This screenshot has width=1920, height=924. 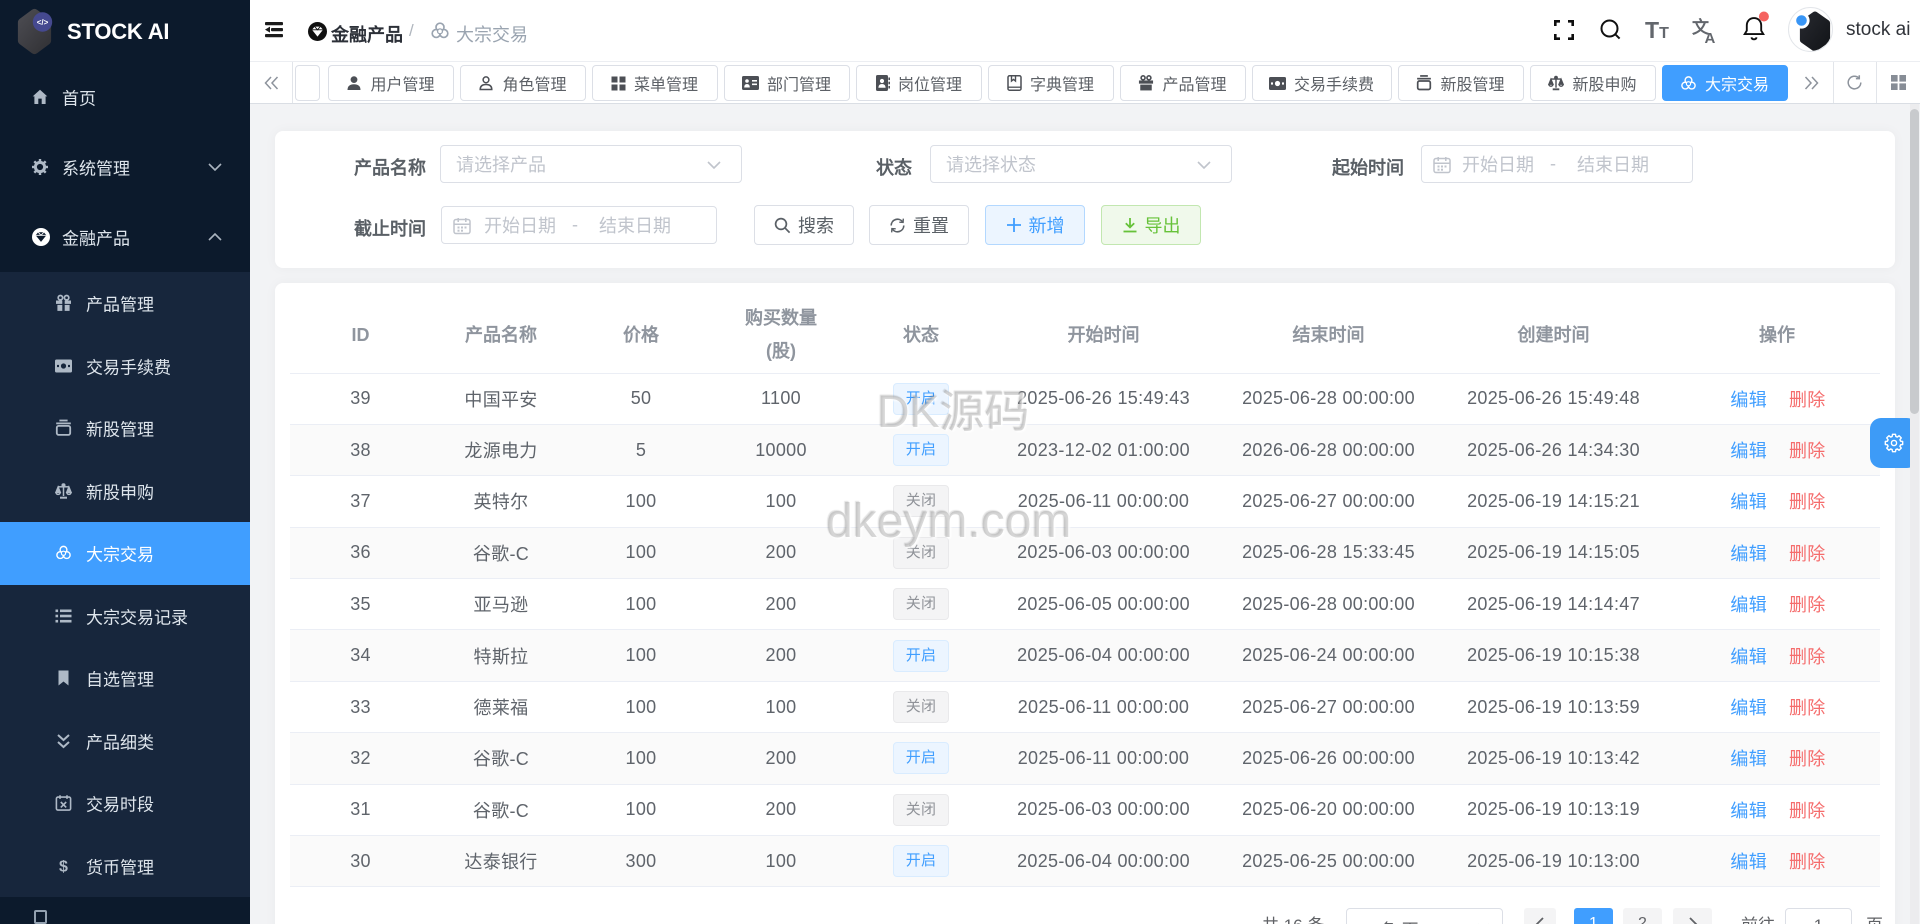 I want to click on svg-text: A, so click(x=1710, y=37).